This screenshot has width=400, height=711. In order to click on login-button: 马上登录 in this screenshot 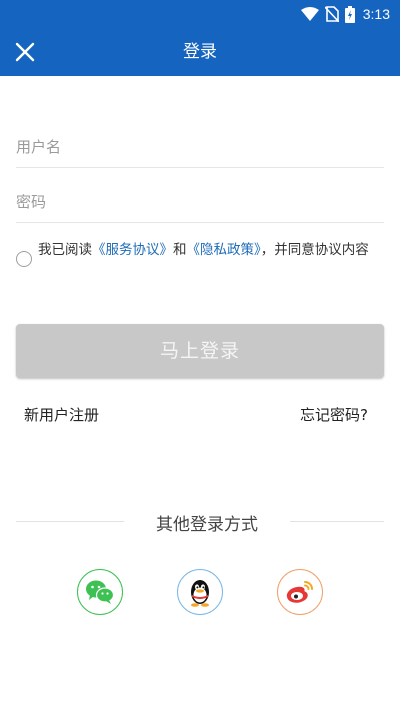, I will do `click(200, 351)`.